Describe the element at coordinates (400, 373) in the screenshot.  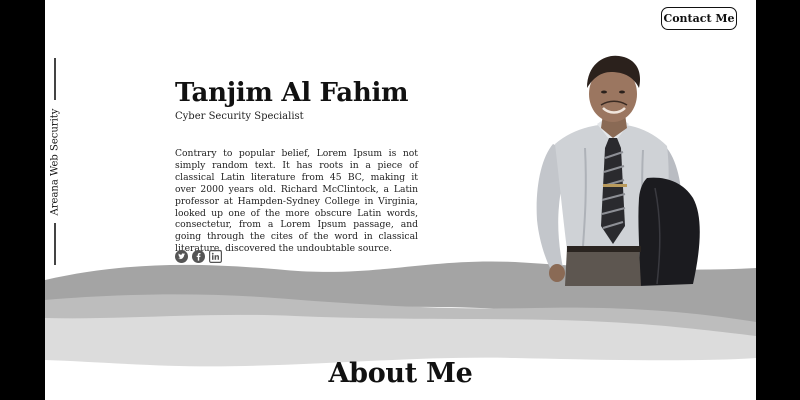
I see `about-section-title: About Me` at that location.